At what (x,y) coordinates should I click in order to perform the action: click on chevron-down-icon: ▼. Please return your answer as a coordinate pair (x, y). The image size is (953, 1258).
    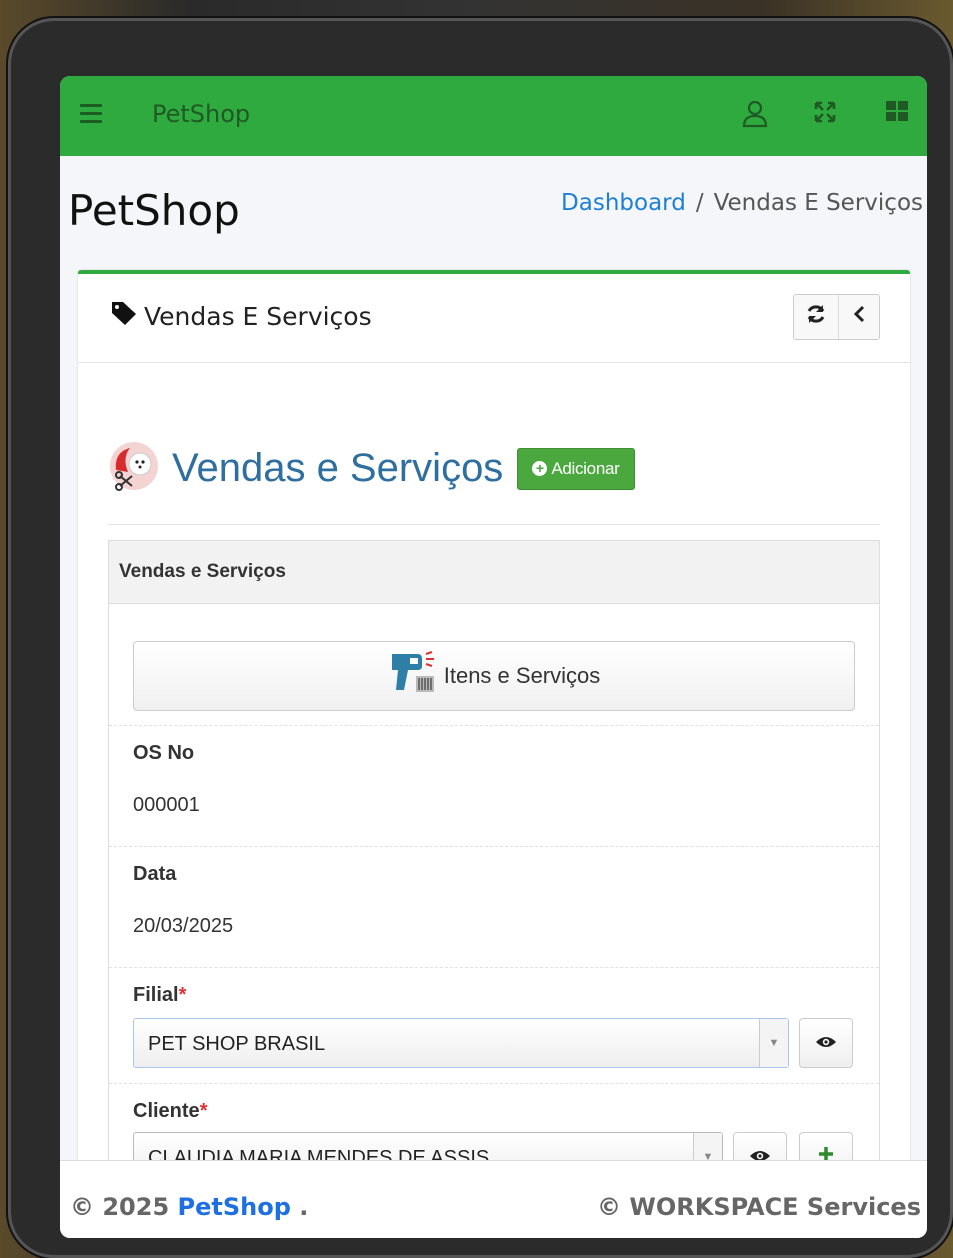
    Looking at the image, I should click on (773, 1043).